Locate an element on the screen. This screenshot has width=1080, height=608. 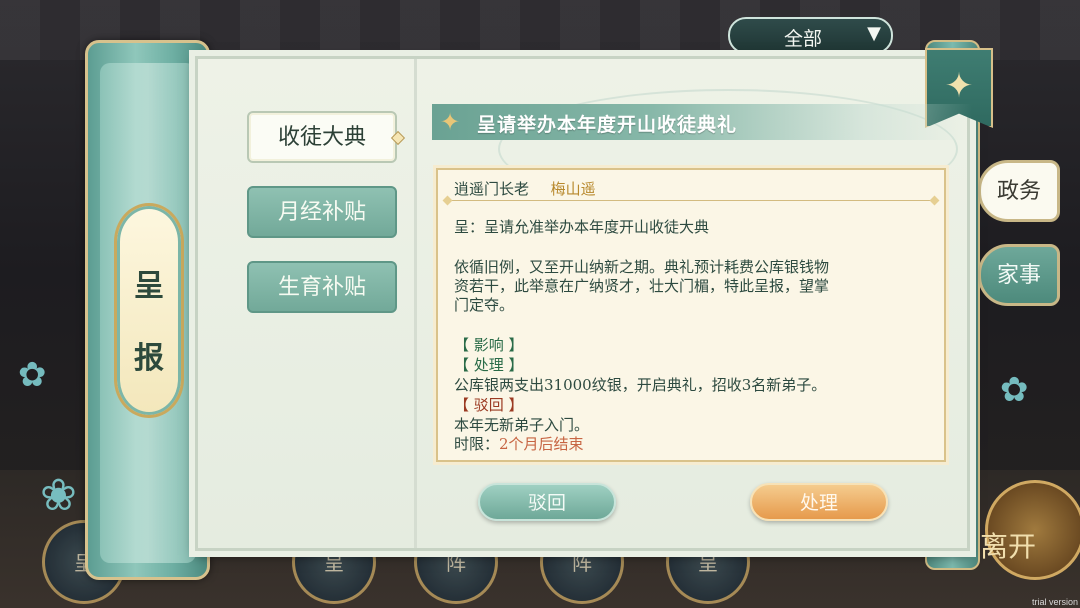
handle-button: 处理 is located at coordinates (819, 502).